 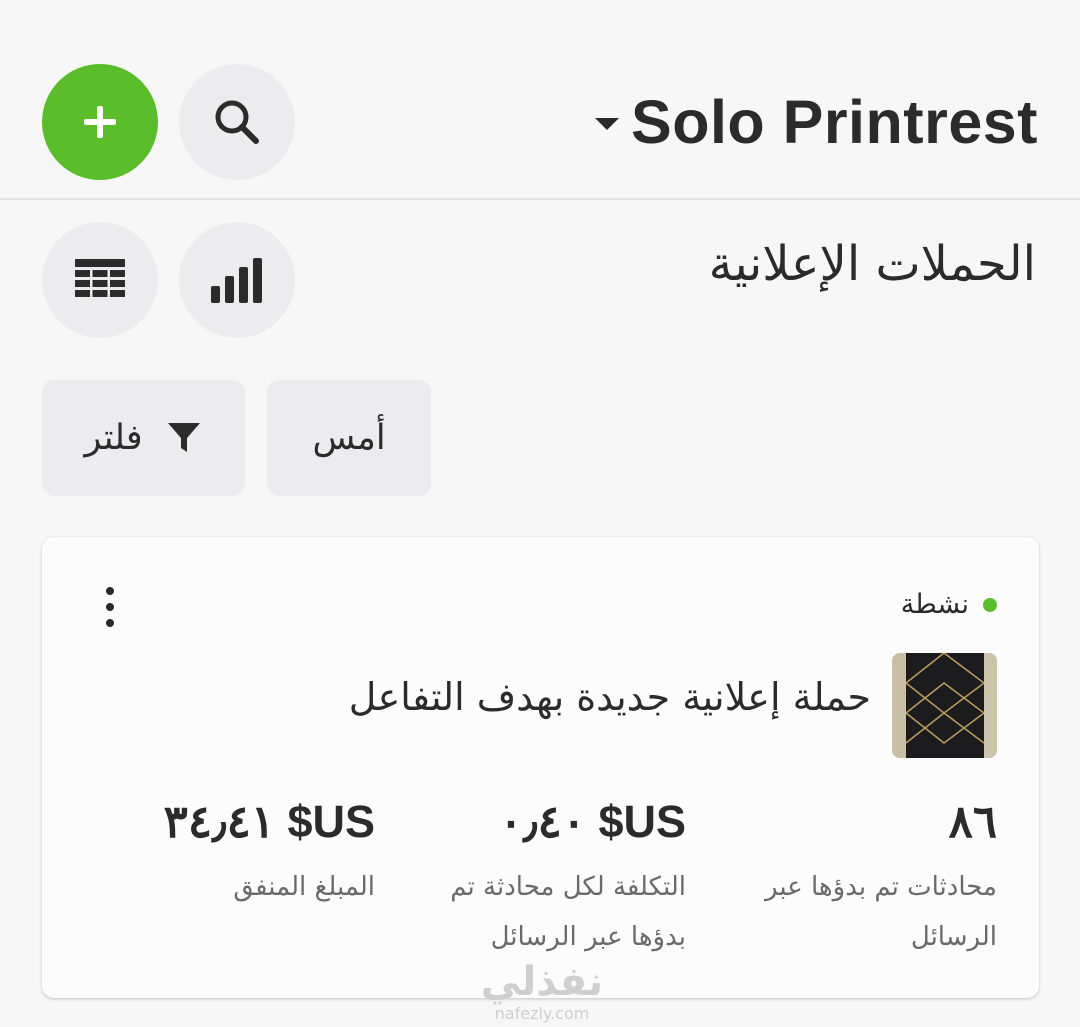 I want to click on watermark: نفذلي nafezly.com, so click(x=542, y=991).